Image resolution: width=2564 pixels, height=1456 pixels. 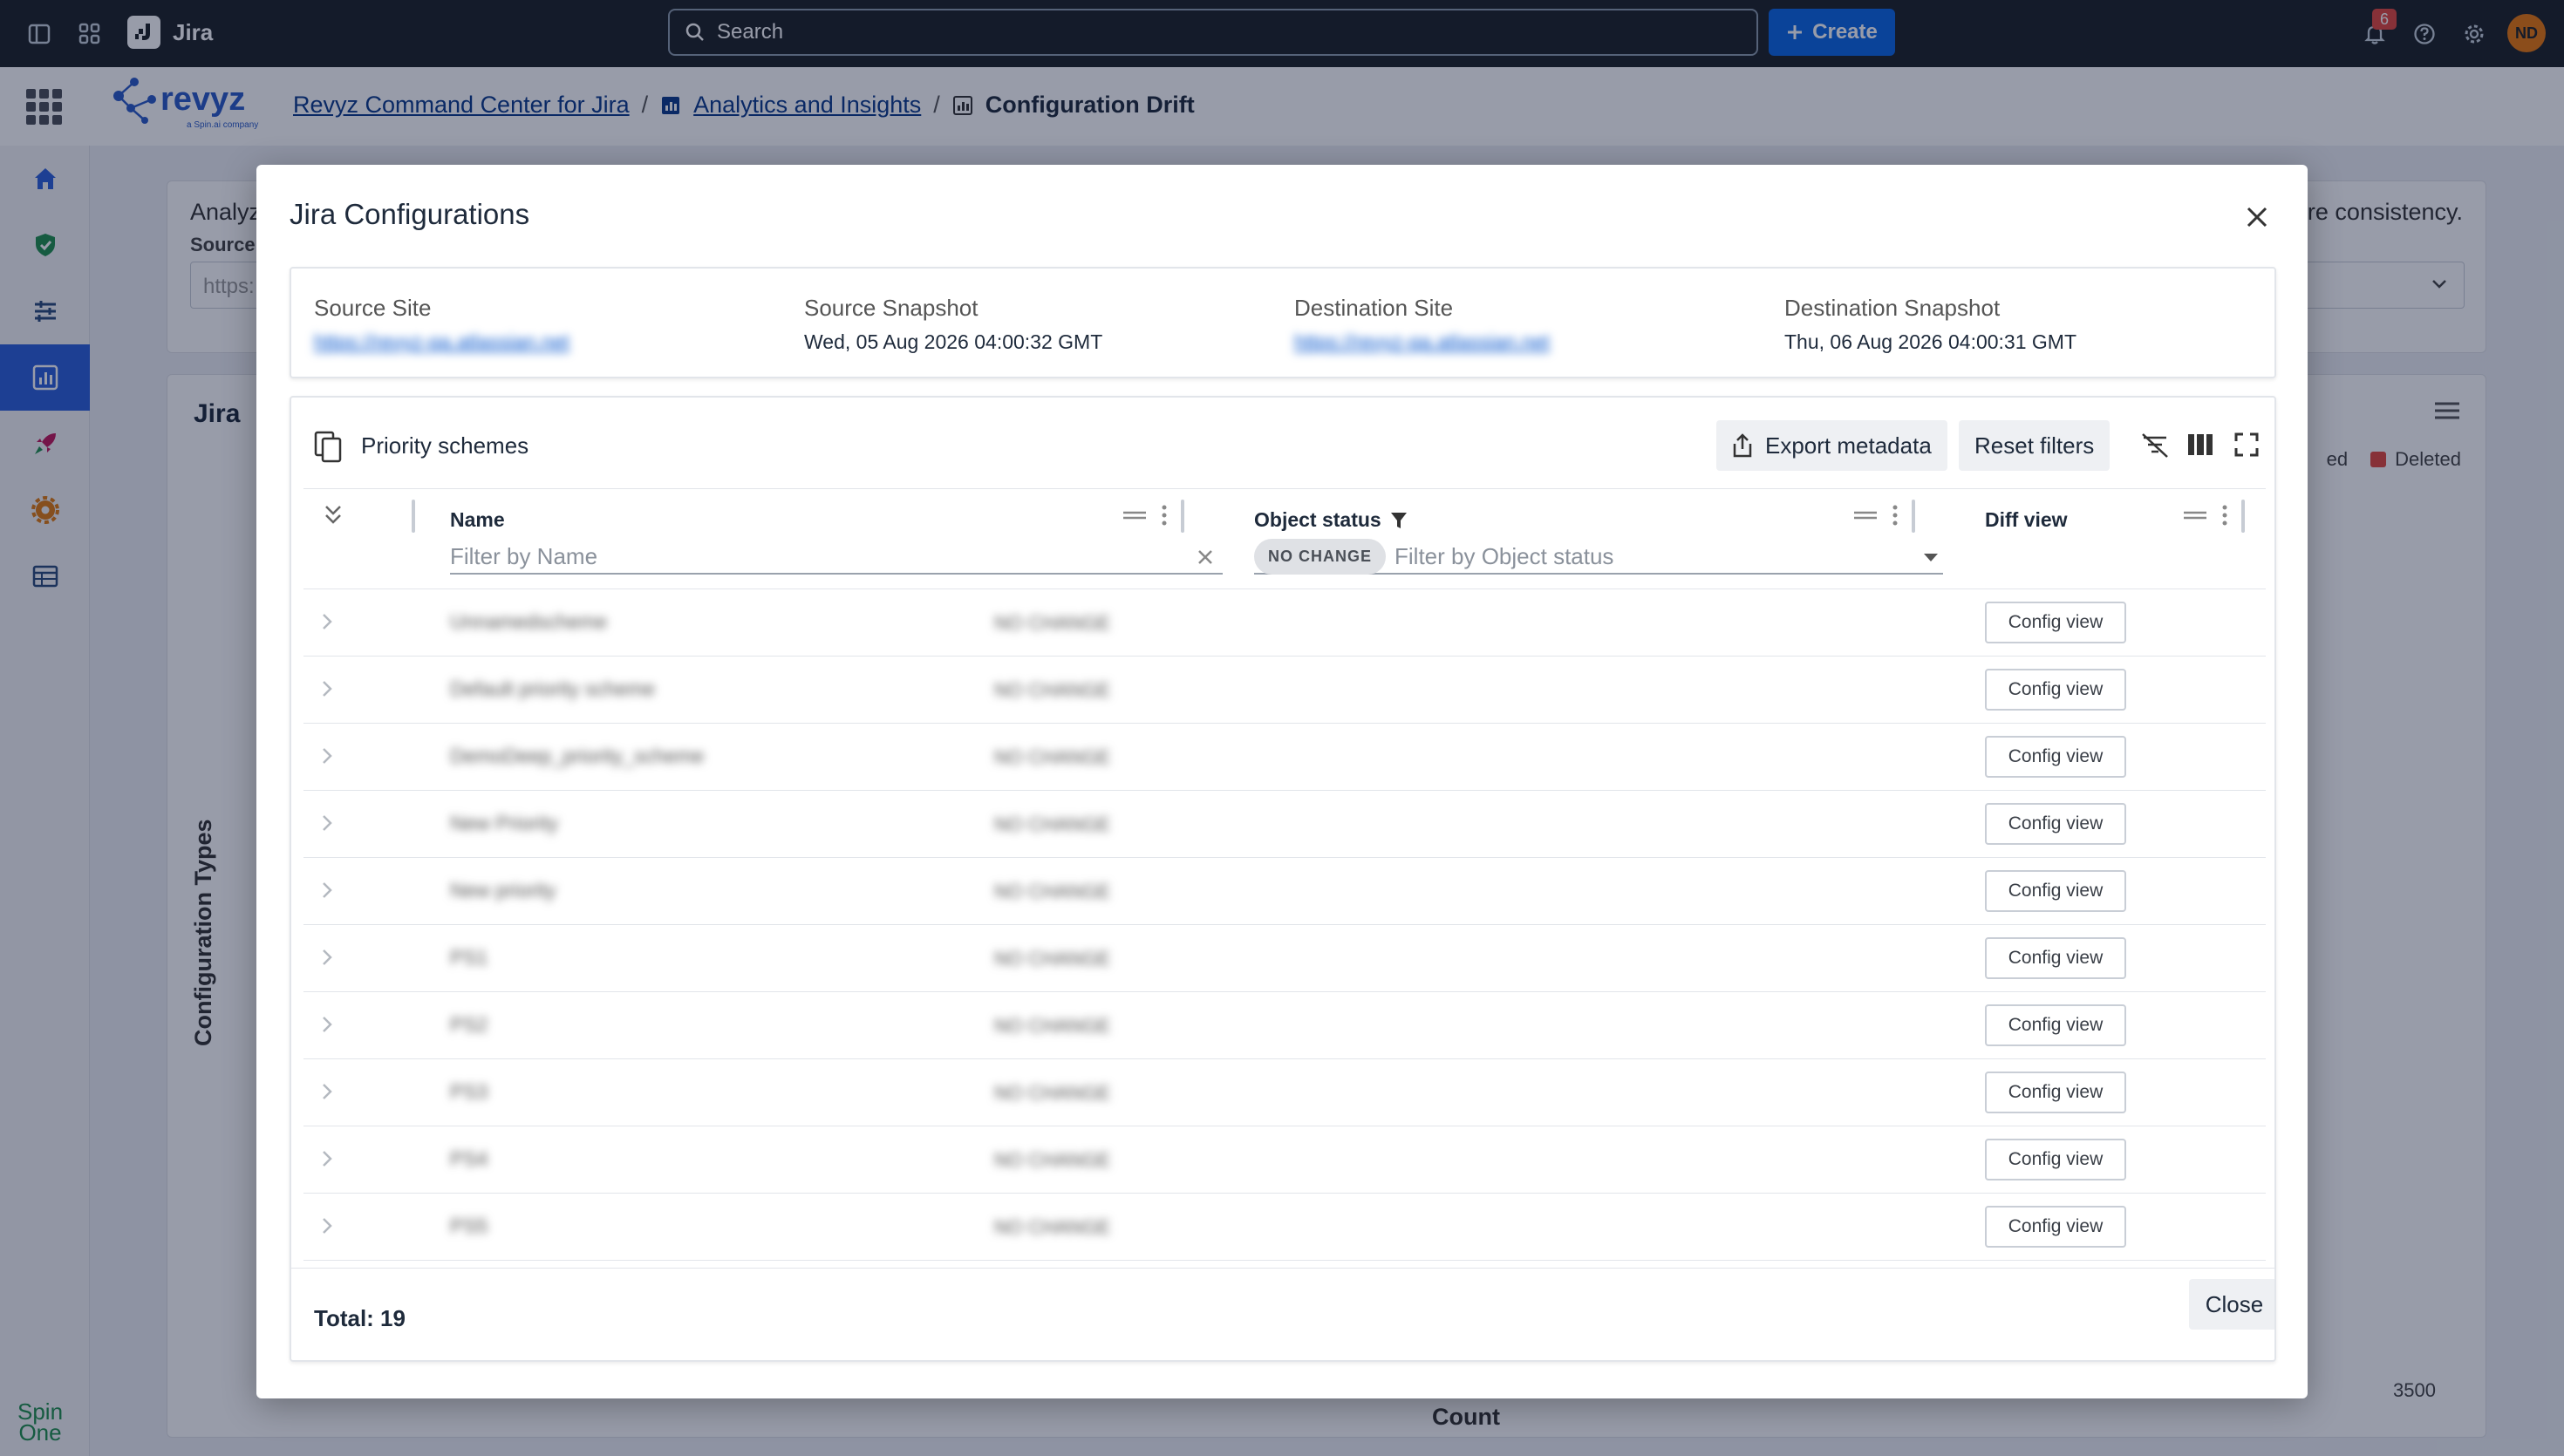 I want to click on dropdown-arrow-icon, so click(x=1931, y=558).